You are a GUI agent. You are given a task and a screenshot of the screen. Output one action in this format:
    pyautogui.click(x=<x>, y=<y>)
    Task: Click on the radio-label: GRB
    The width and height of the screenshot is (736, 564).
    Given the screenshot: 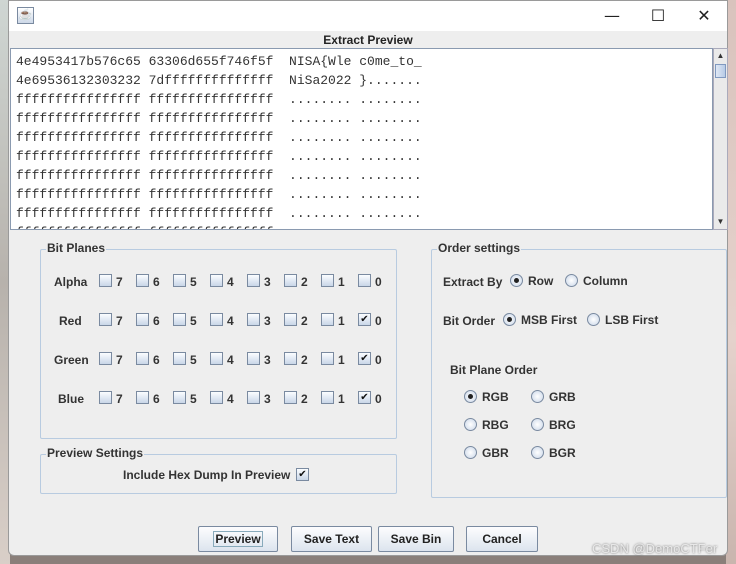 What is the action you would take?
    pyautogui.click(x=562, y=397)
    